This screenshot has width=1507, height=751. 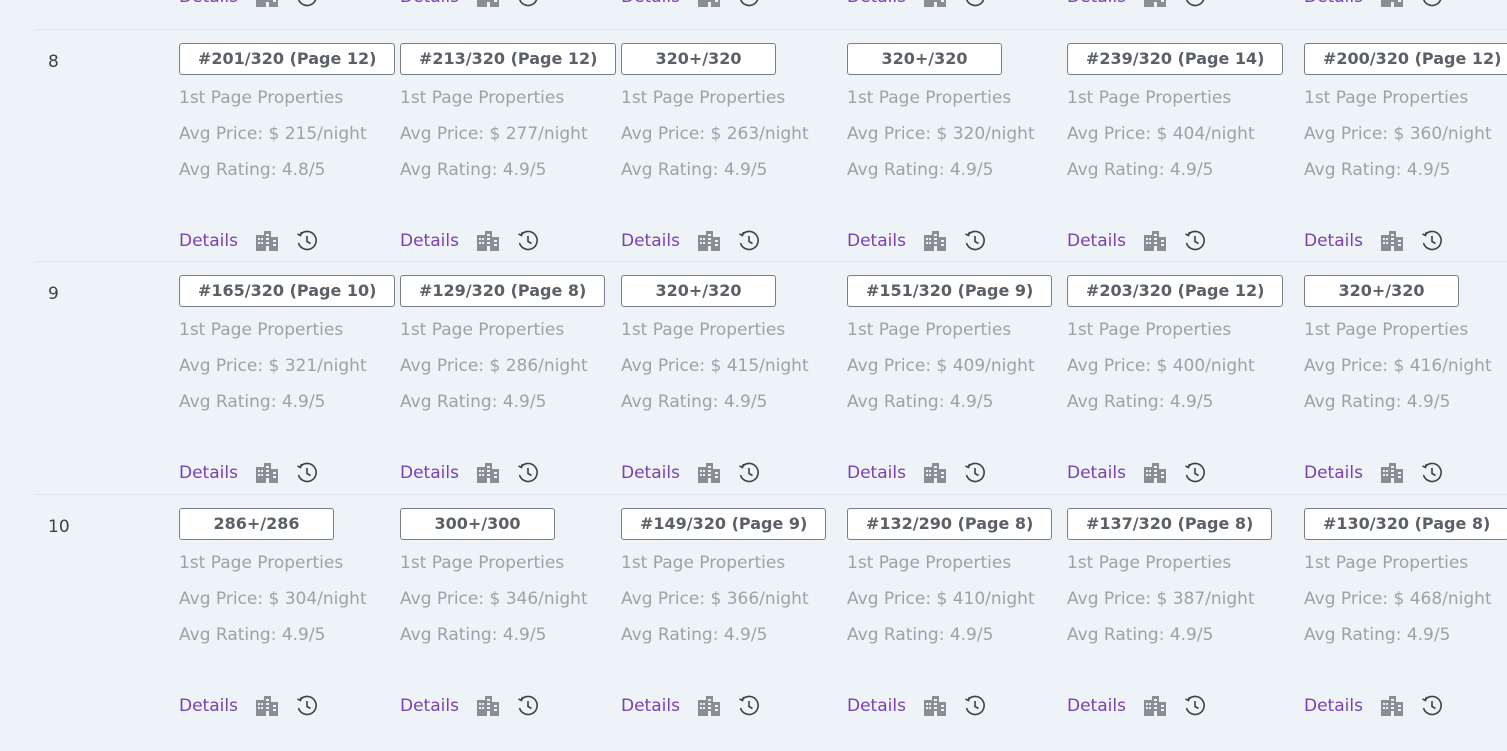 I want to click on rank-badge: 286+/286, so click(x=256, y=524).